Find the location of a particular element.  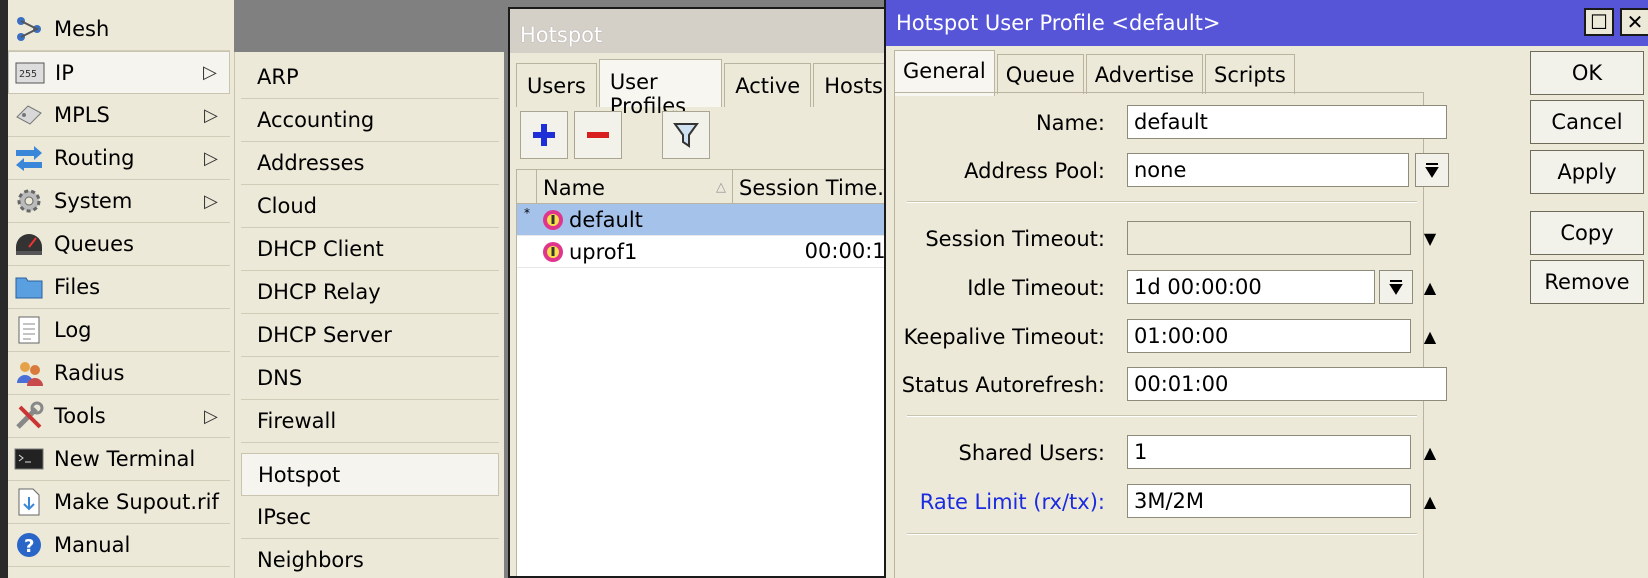

routing-icon is located at coordinates (29, 158).